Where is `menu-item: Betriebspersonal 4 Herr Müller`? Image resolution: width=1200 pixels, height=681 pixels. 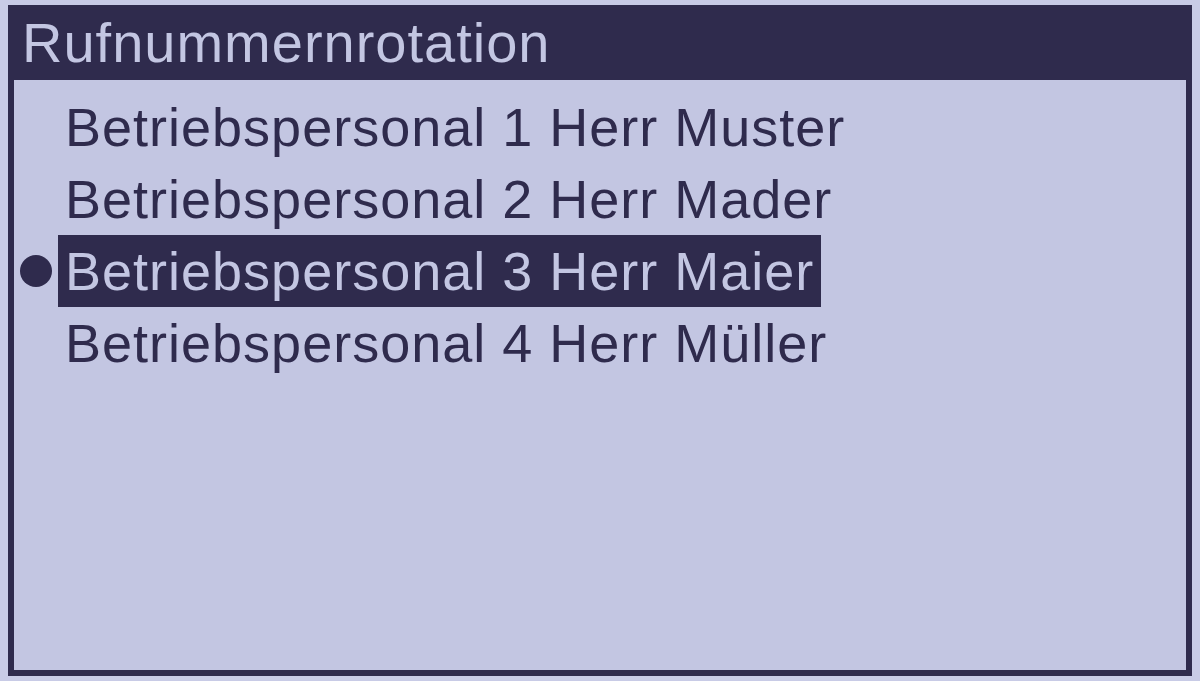
menu-item: Betriebspersonal 4 Herr Müller is located at coordinates (446, 343).